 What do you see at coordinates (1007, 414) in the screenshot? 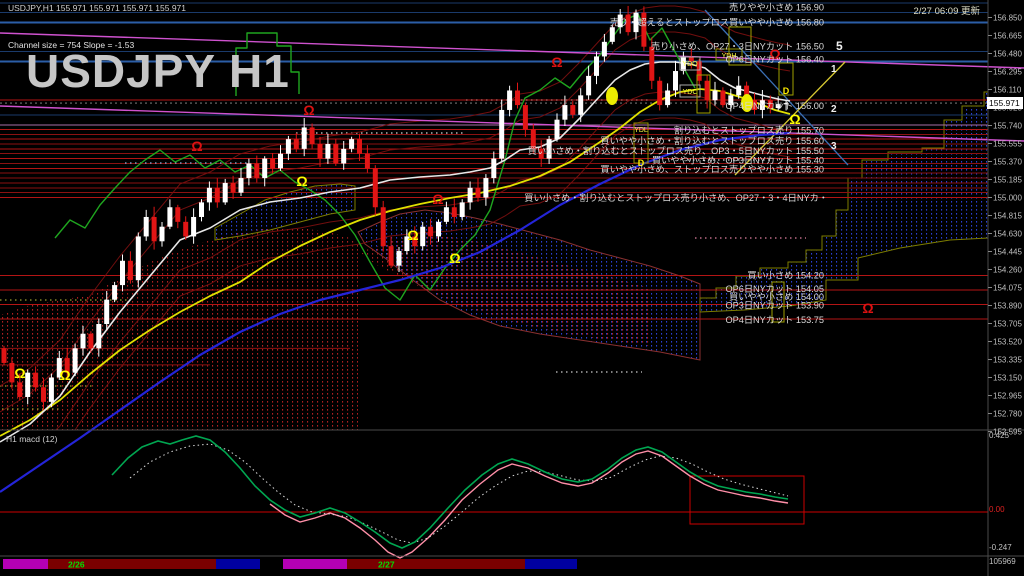
I see `price-axis-label: 152.780` at bounding box center [1007, 414].